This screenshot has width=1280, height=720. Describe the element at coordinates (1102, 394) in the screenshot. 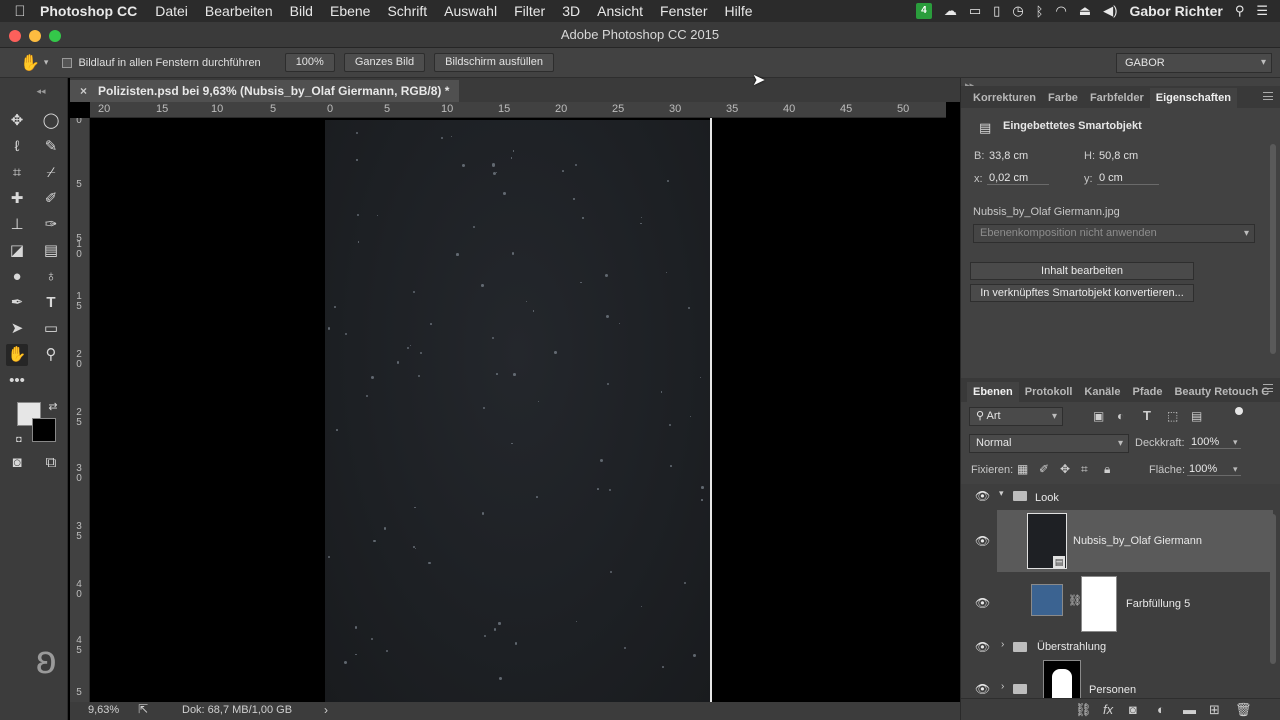

I see `tab-kanaele: Kanäle` at that location.